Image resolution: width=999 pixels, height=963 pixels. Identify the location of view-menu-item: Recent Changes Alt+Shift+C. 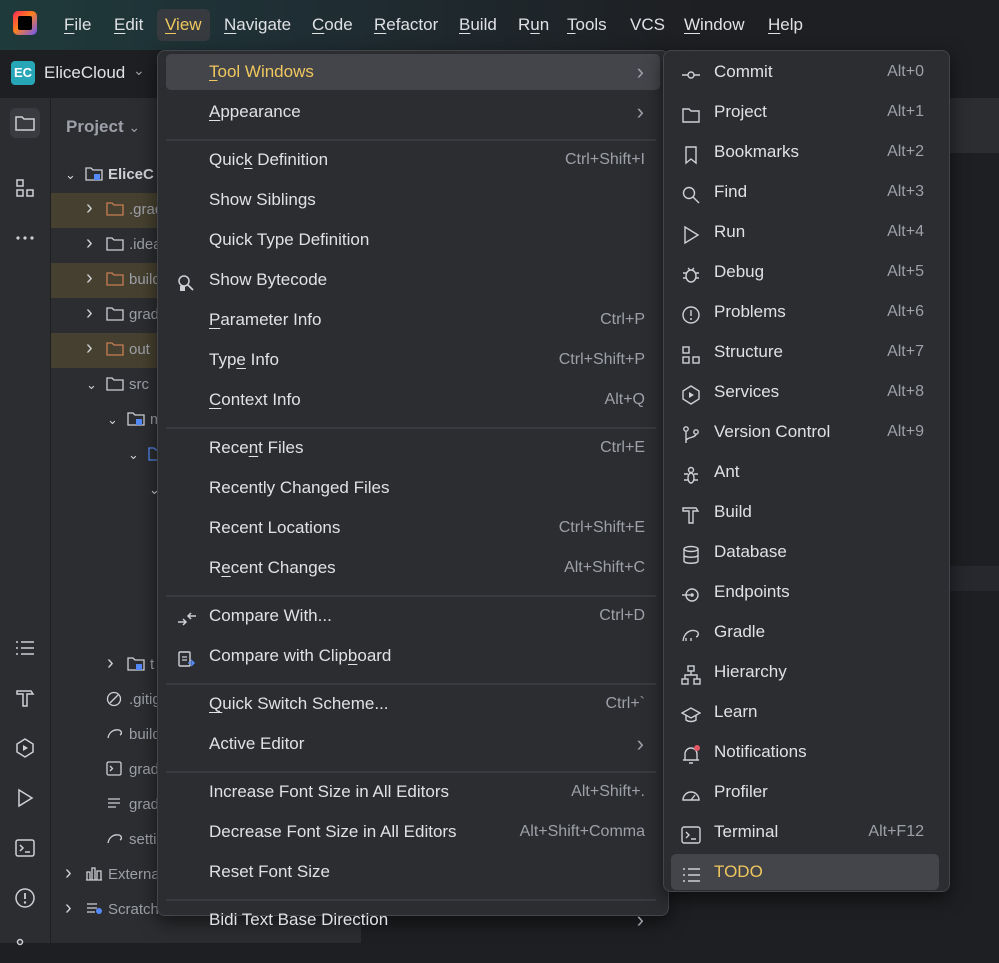
(413, 568).